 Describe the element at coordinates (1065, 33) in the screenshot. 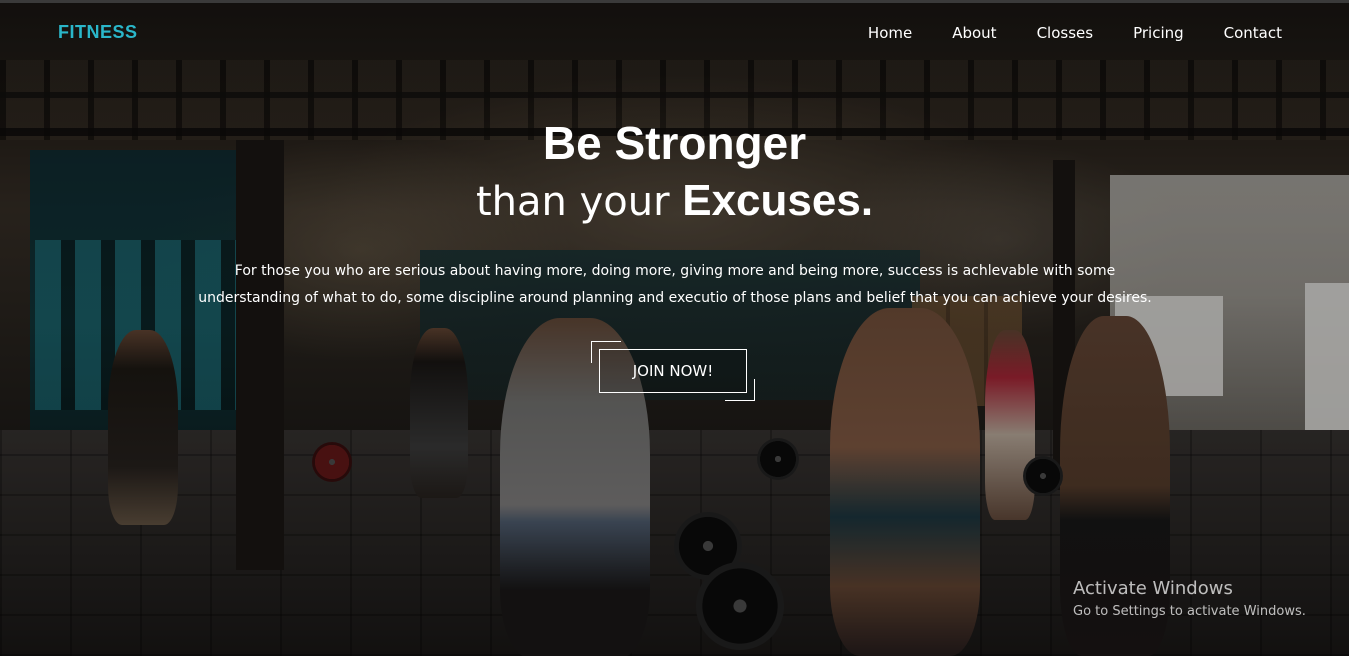

I see `nav-item-classes: Closses` at that location.